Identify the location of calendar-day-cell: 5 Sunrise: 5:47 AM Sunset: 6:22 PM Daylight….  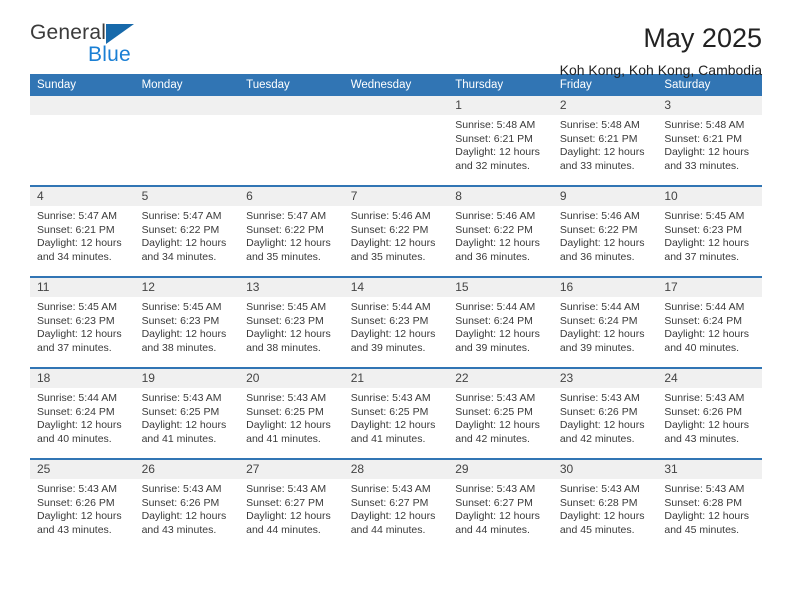
(187, 231).